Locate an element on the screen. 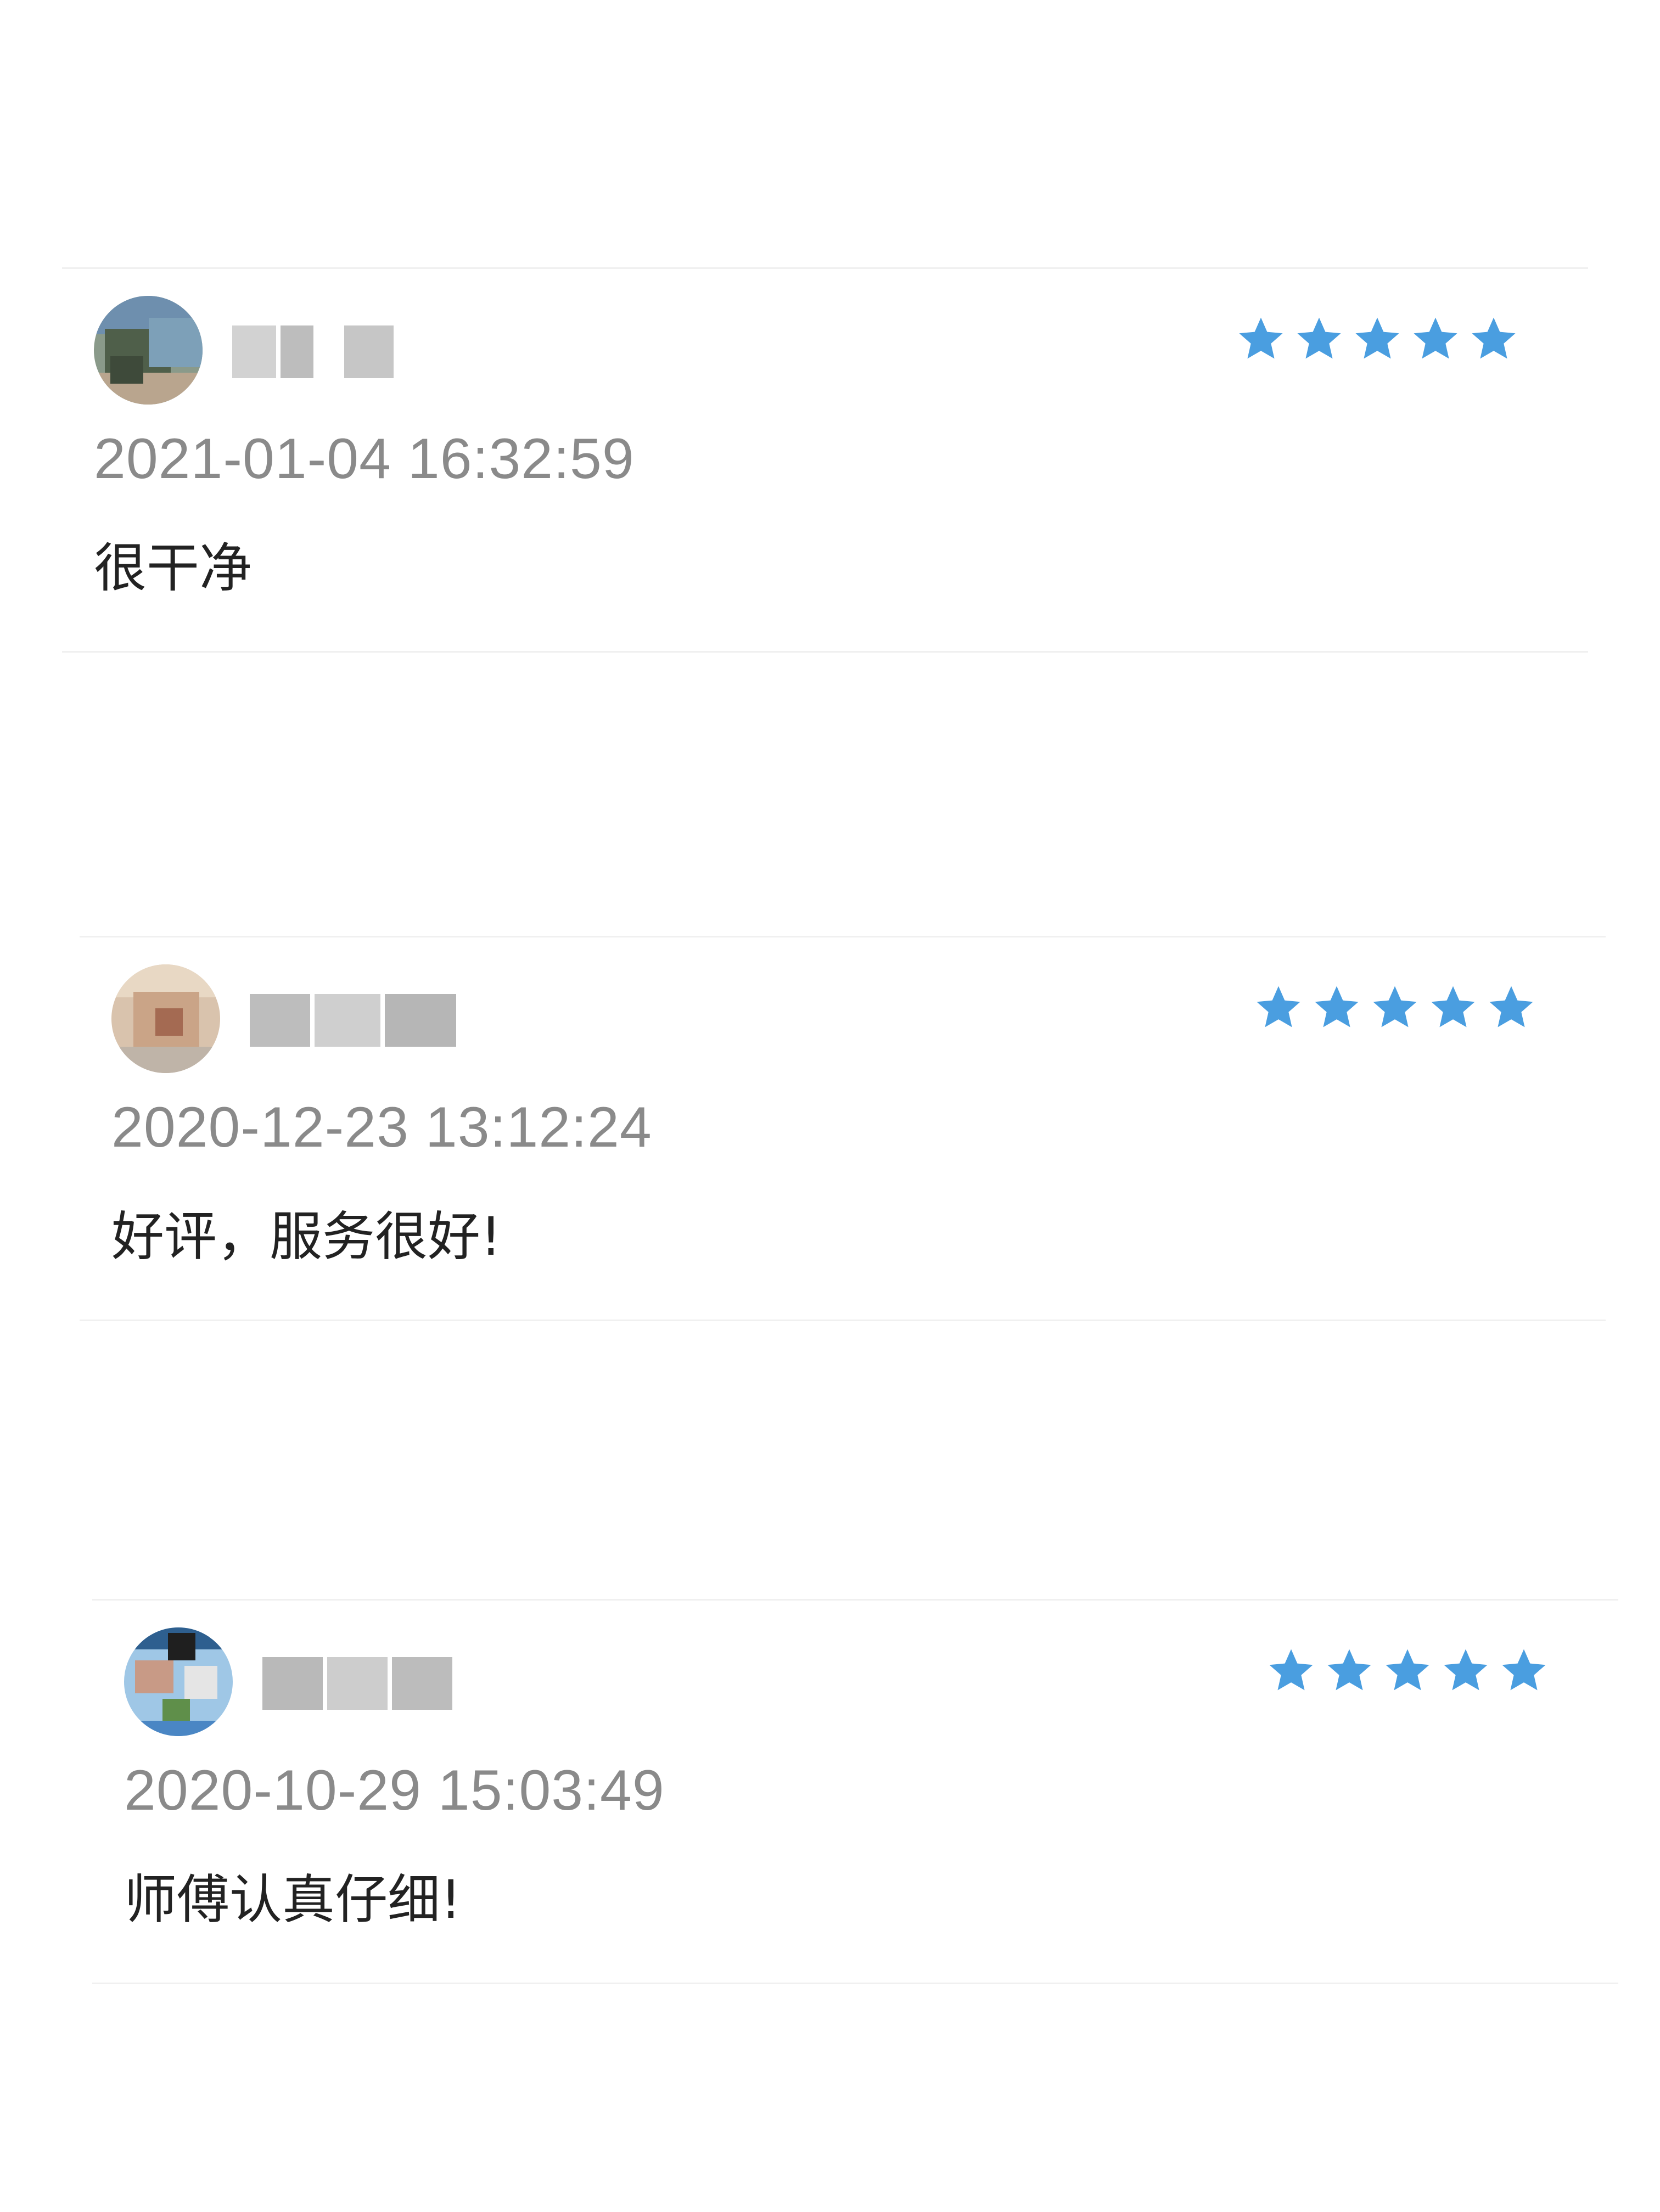 Image resolution: width=1660 pixels, height=2212 pixels. review-timestamp: 2021-01-04 16:32:59 is located at coordinates (365, 459).